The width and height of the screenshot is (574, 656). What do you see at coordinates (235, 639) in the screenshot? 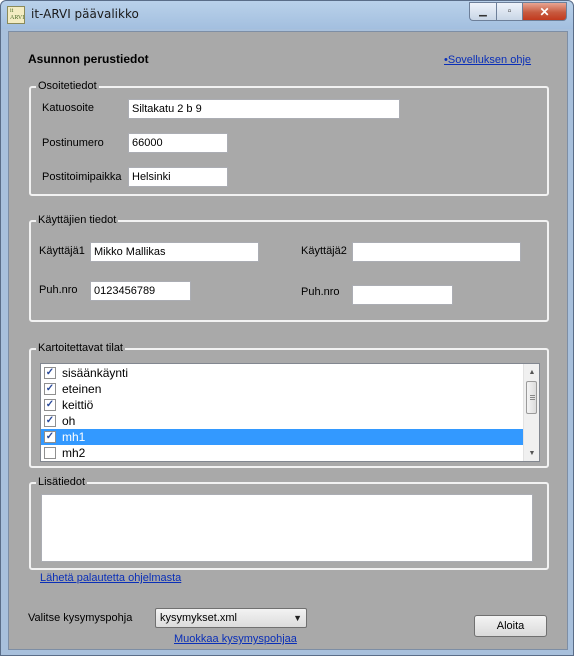
I see `edit-template-link: Muokkaa kysymyspohjaa` at bounding box center [235, 639].